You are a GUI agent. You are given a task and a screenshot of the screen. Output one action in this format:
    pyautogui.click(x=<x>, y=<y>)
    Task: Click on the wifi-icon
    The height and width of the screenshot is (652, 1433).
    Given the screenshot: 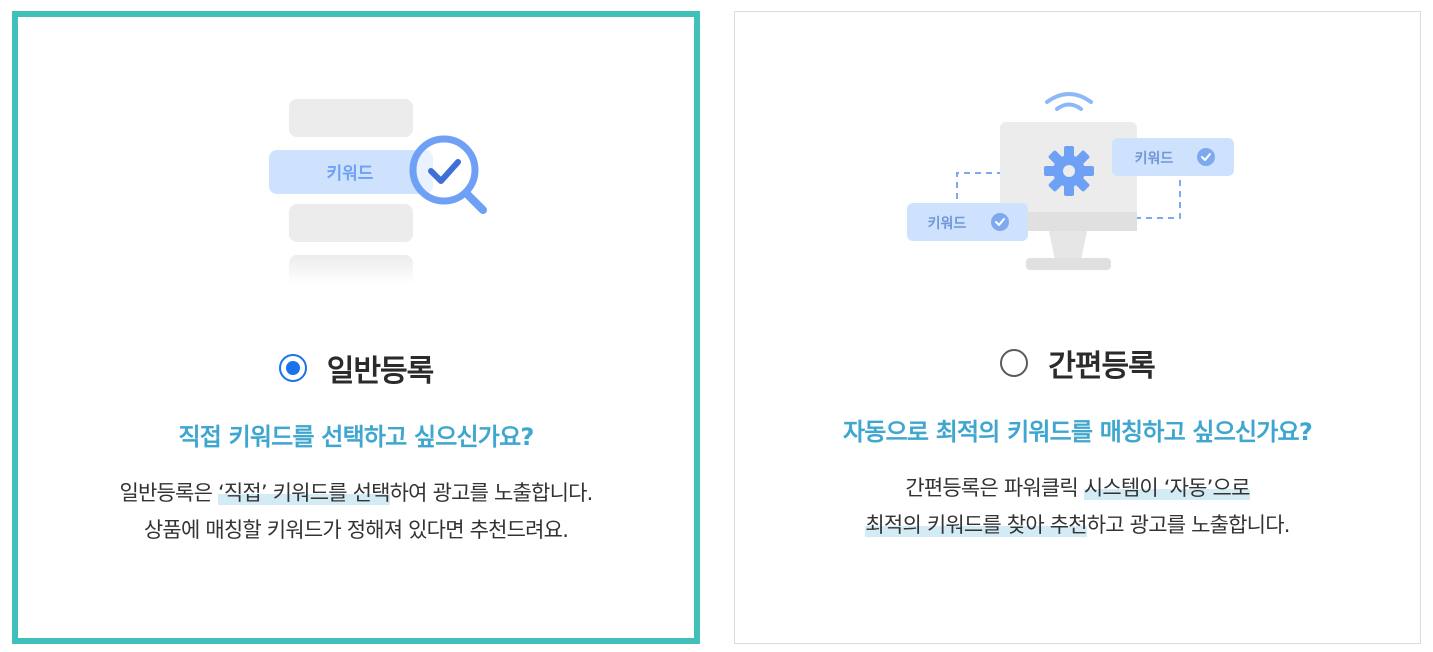 What is the action you would take?
    pyautogui.click(x=1069, y=101)
    